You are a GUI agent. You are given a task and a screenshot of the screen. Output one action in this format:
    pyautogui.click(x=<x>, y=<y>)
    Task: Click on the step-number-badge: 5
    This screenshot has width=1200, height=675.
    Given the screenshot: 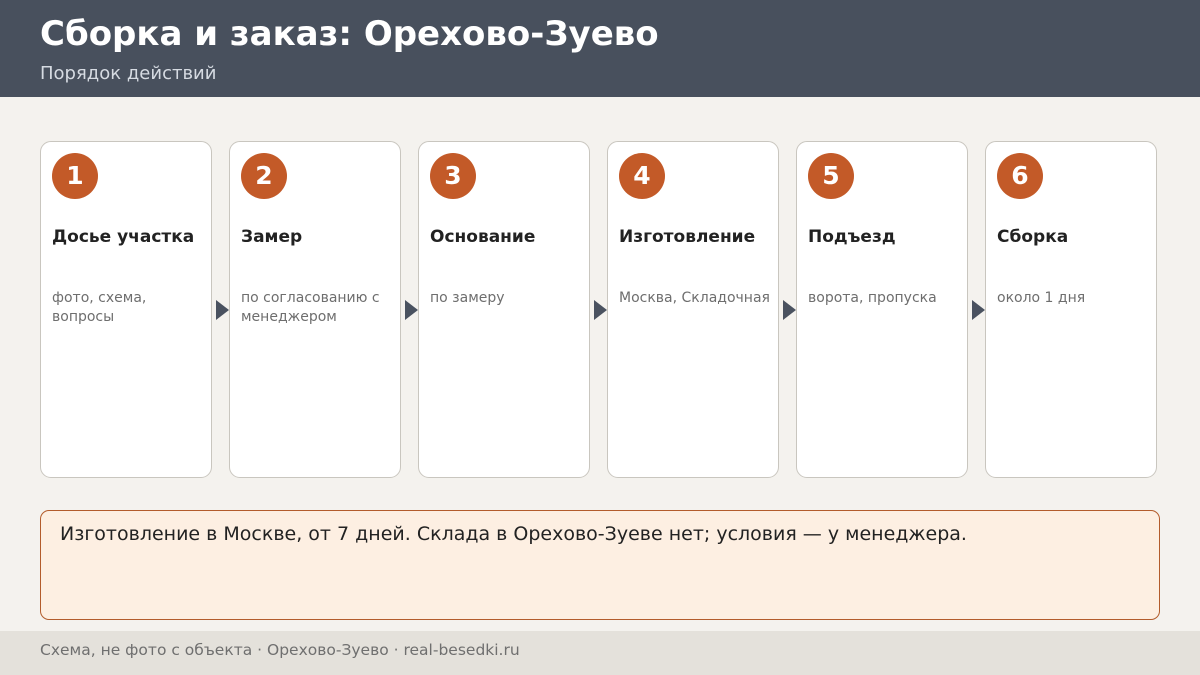 What is the action you would take?
    pyautogui.click(x=831, y=176)
    